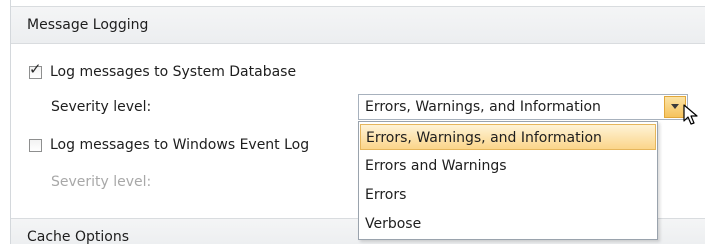  I want to click on event-log-label: Log messages to Windows Event Log, so click(180, 145).